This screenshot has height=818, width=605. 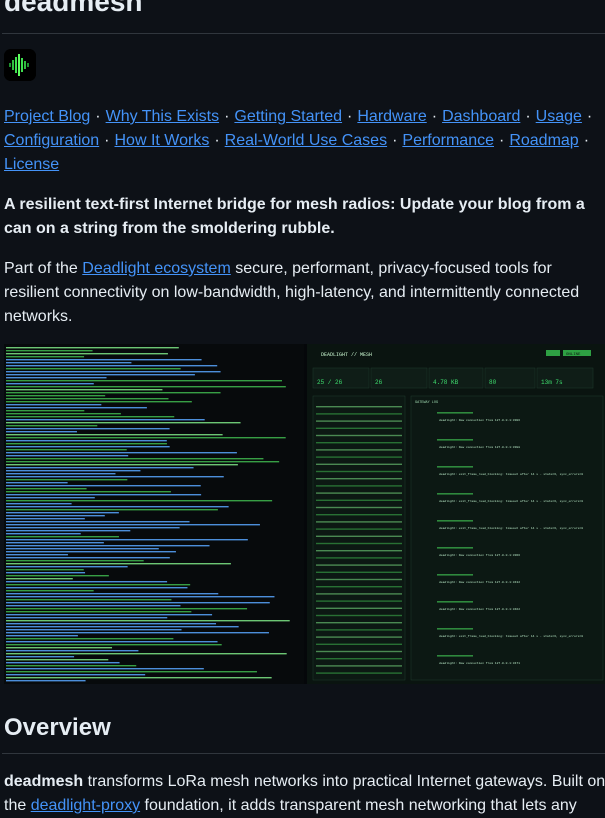 I want to click on nav-link-real-world-use-cases: Real-World Use Cases, so click(x=306, y=140).